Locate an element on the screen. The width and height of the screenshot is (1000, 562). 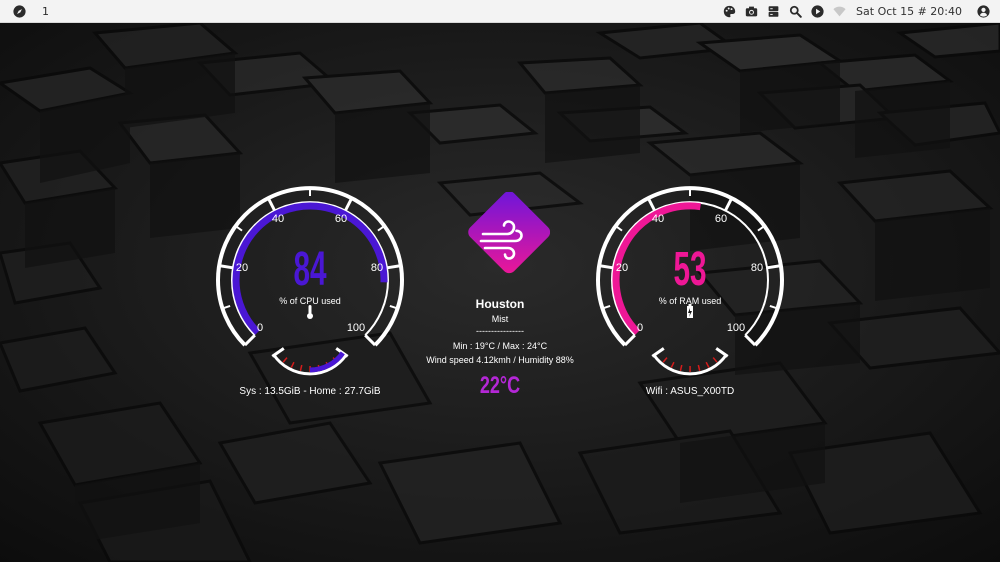
ram-tick-60: 60 is located at coordinates (721, 219).